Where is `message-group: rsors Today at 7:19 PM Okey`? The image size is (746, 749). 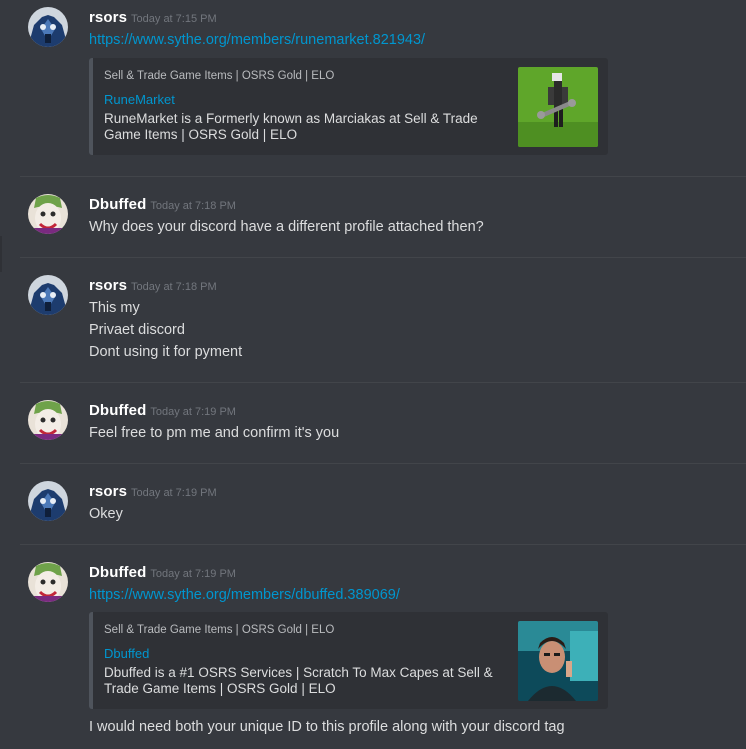 message-group: rsors Today at 7:19 PM Okey is located at coordinates (373, 503).